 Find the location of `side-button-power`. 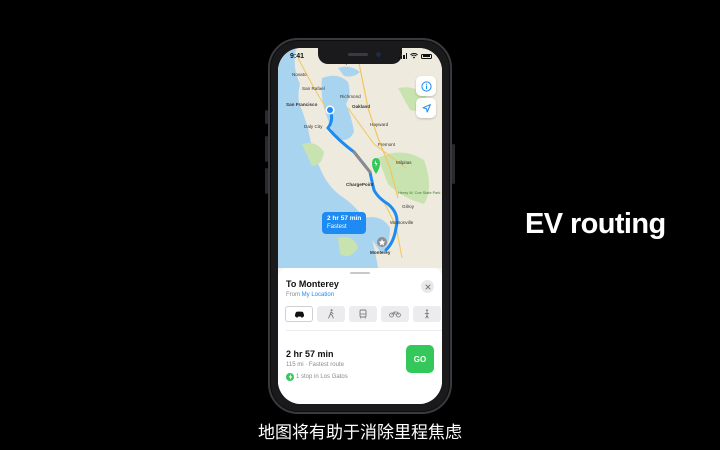

side-button-power is located at coordinates (453, 164).